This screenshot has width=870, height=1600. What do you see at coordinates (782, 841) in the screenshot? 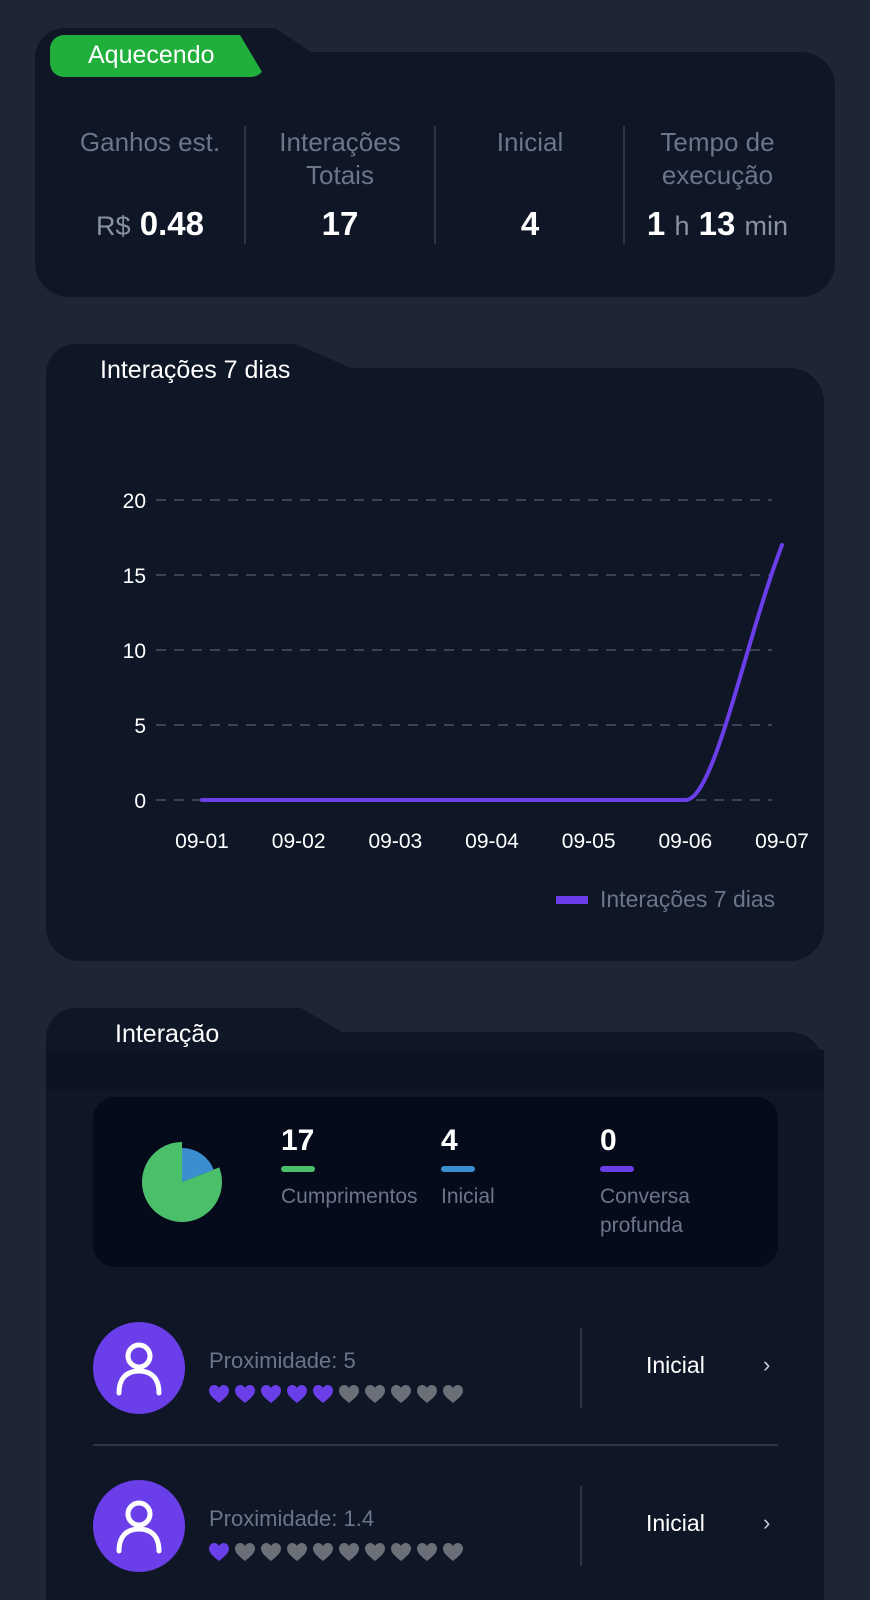
I see `x-tick-label: 09-07` at bounding box center [782, 841].